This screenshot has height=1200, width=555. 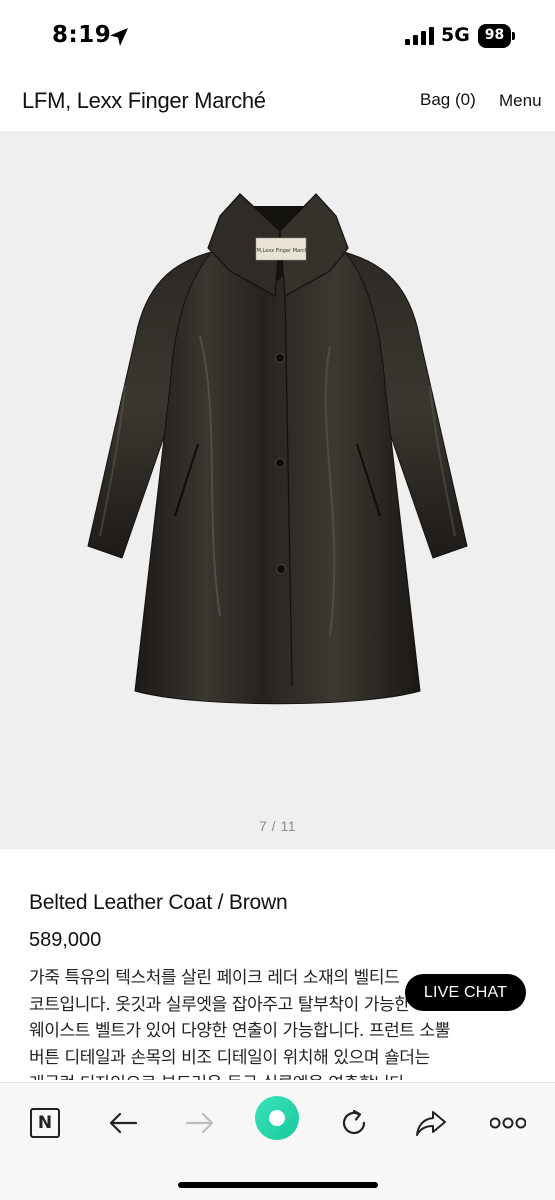 I want to click on naver-n-label: N, so click(x=45, y=1123).